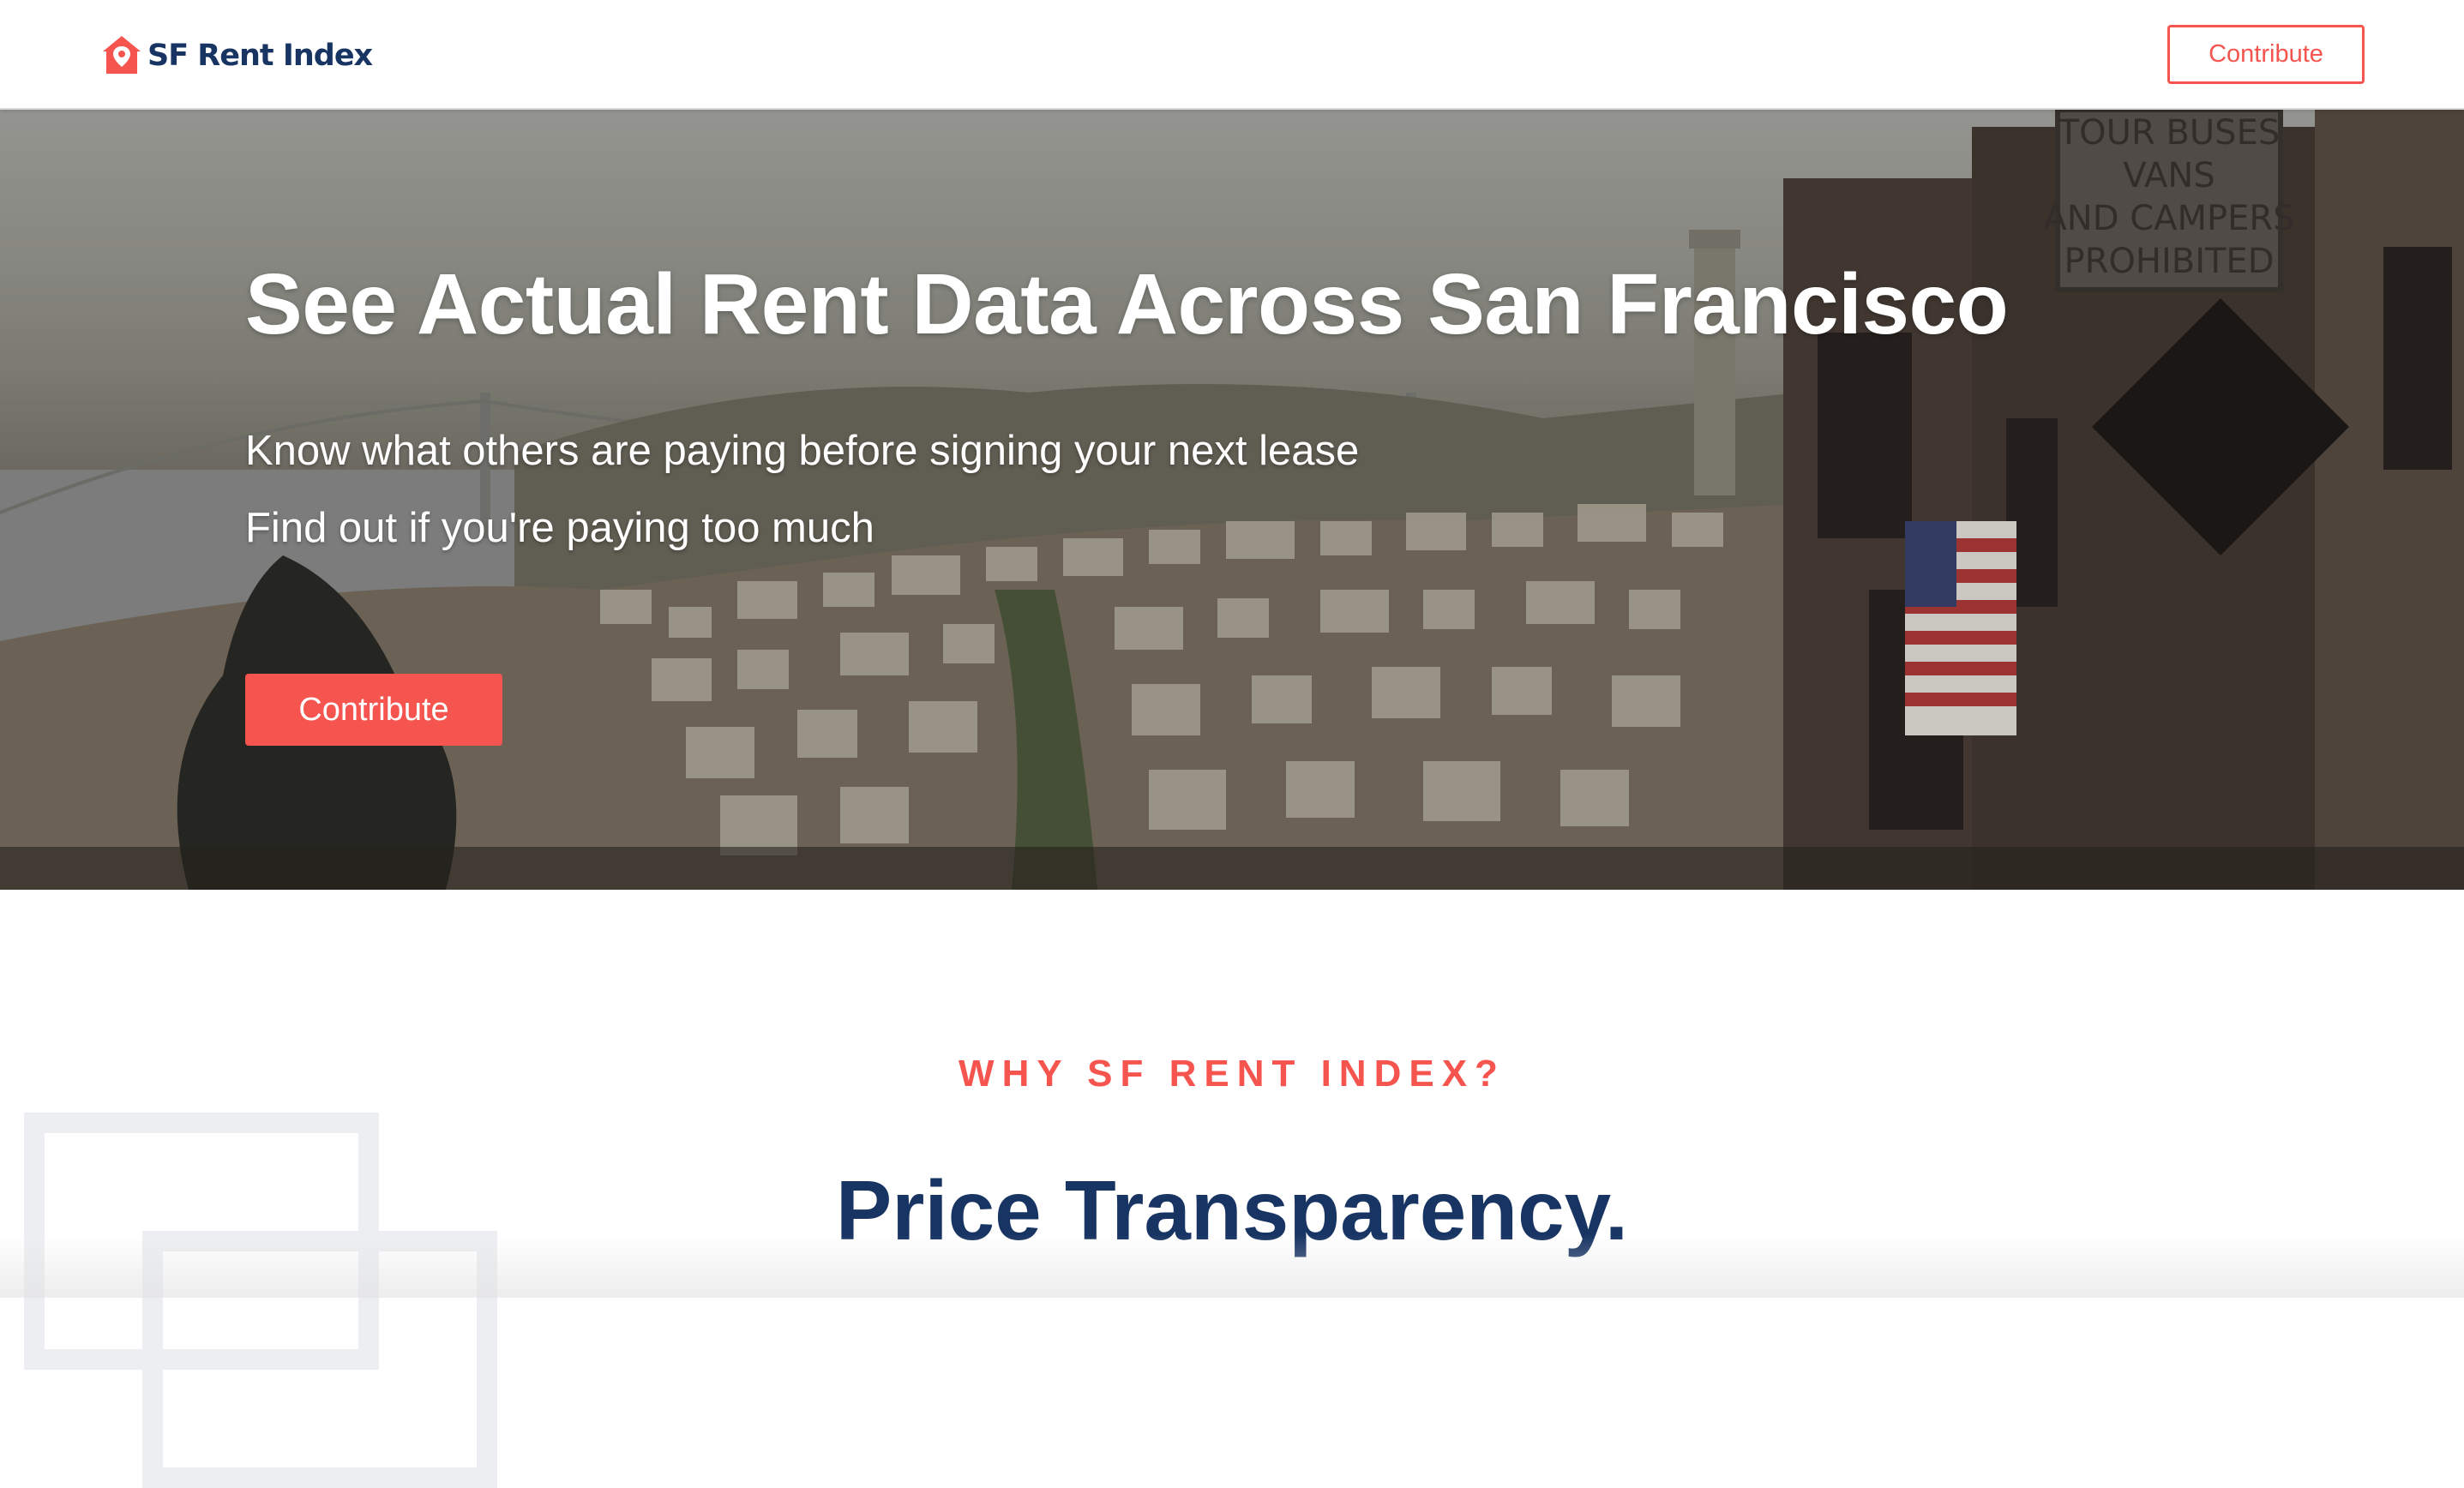 This screenshot has height=1488, width=2464. What do you see at coordinates (1232, 1074) in the screenshot?
I see `why-section-label: WHY SF RENT INDEX?` at bounding box center [1232, 1074].